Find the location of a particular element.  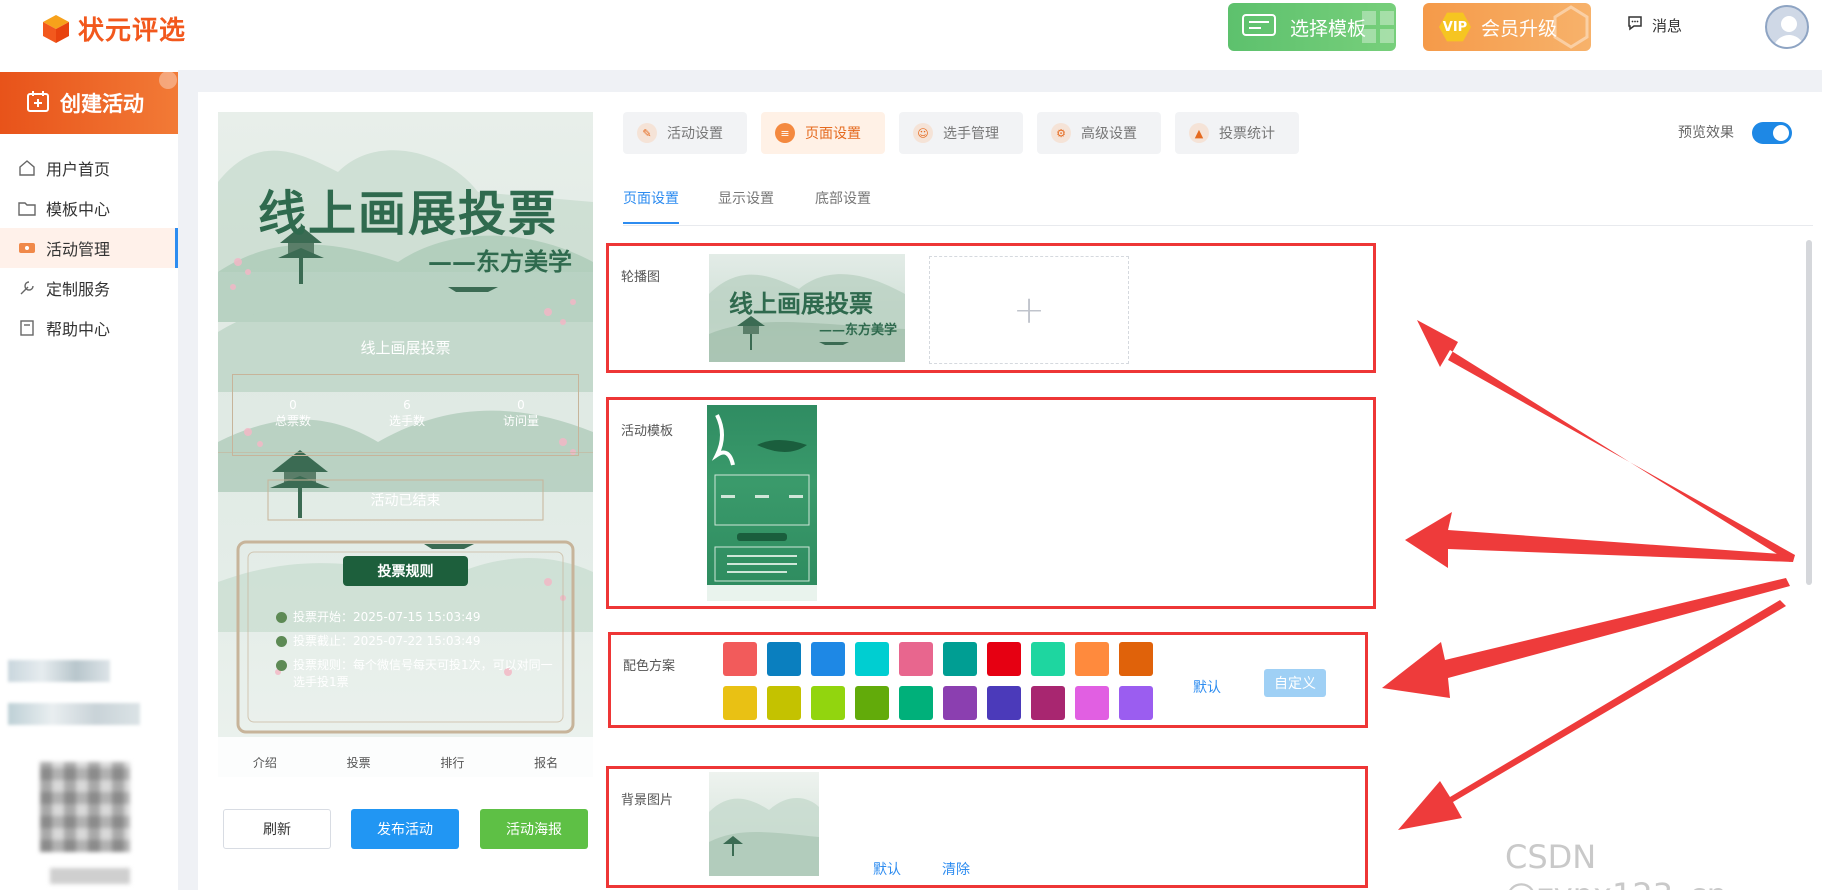

stat-value: 0 is located at coordinates (293, 405).